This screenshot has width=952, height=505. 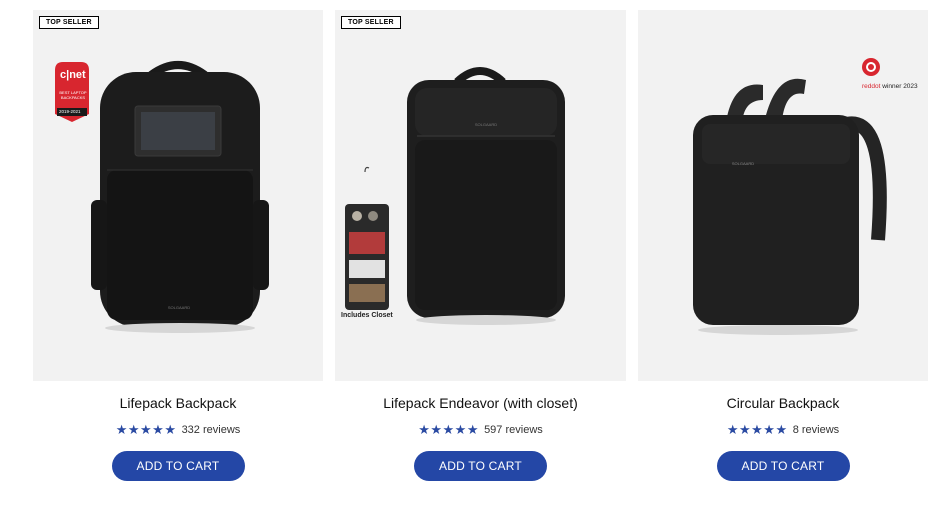 What do you see at coordinates (783, 403) in the screenshot?
I see `product-title: Circular Backpack` at bounding box center [783, 403].